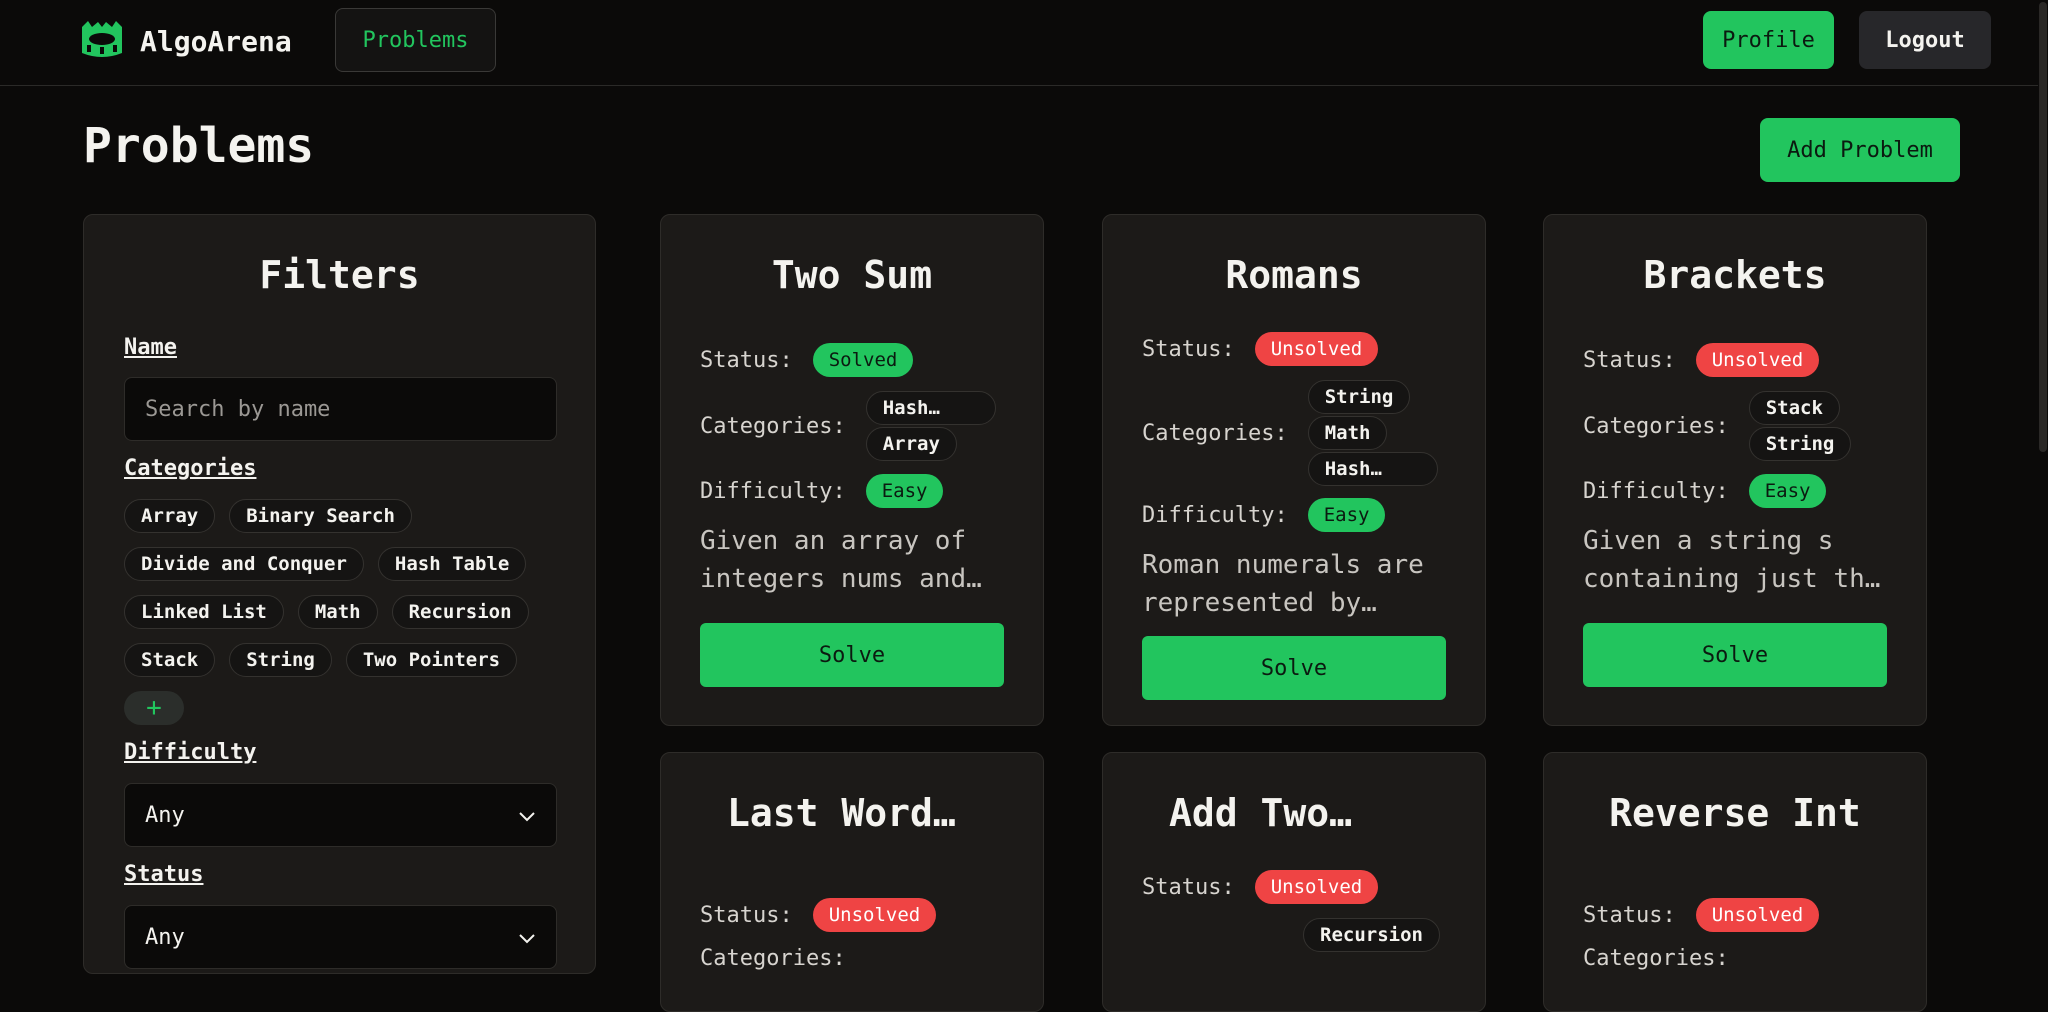 The width and height of the screenshot is (2048, 1012). Describe the element at coordinates (190, 468) in the screenshot. I see `categories-filter-label: Categories` at that location.